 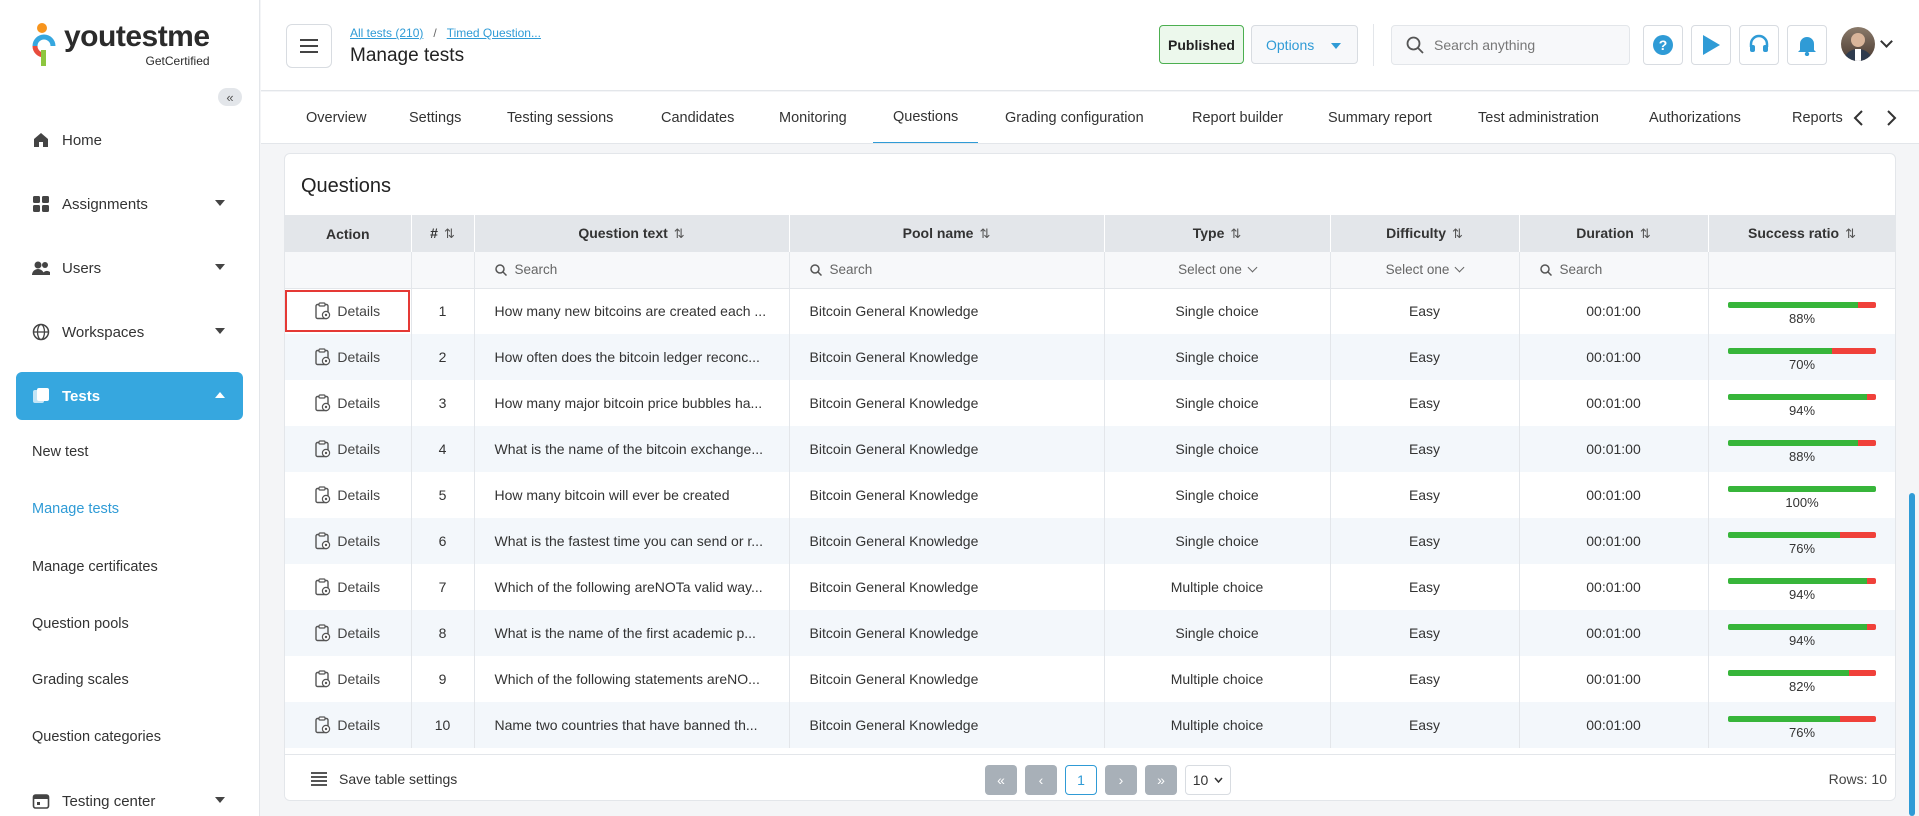 What do you see at coordinates (309, 46) in the screenshot?
I see `menu-toggle-button` at bounding box center [309, 46].